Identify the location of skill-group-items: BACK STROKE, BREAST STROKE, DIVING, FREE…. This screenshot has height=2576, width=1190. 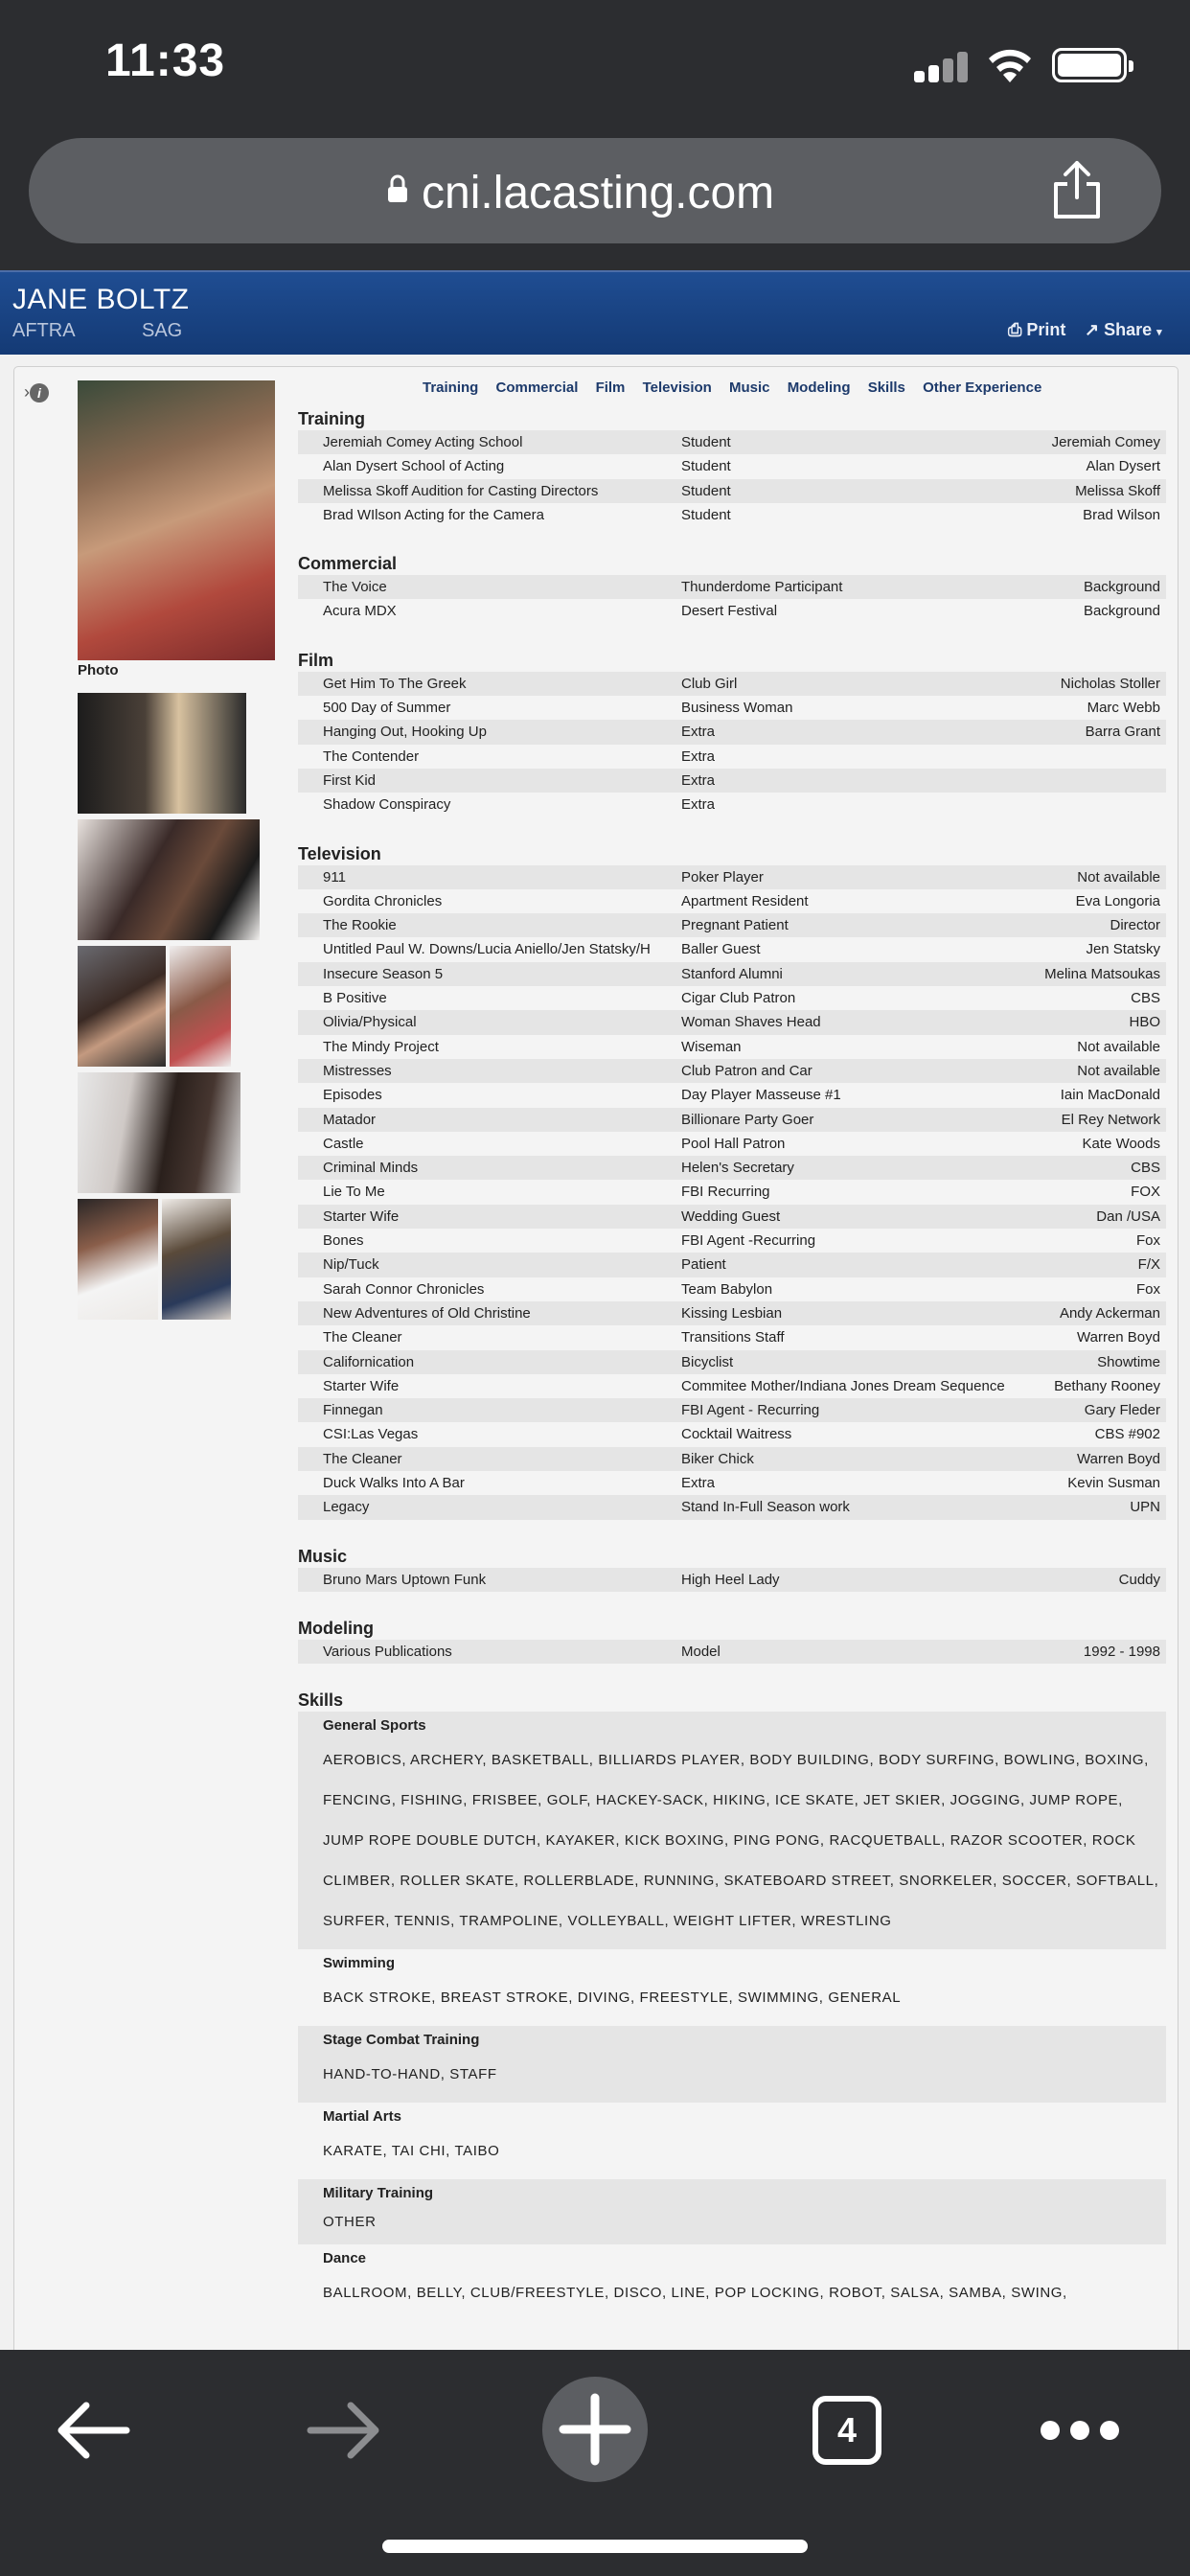
(612, 1998).